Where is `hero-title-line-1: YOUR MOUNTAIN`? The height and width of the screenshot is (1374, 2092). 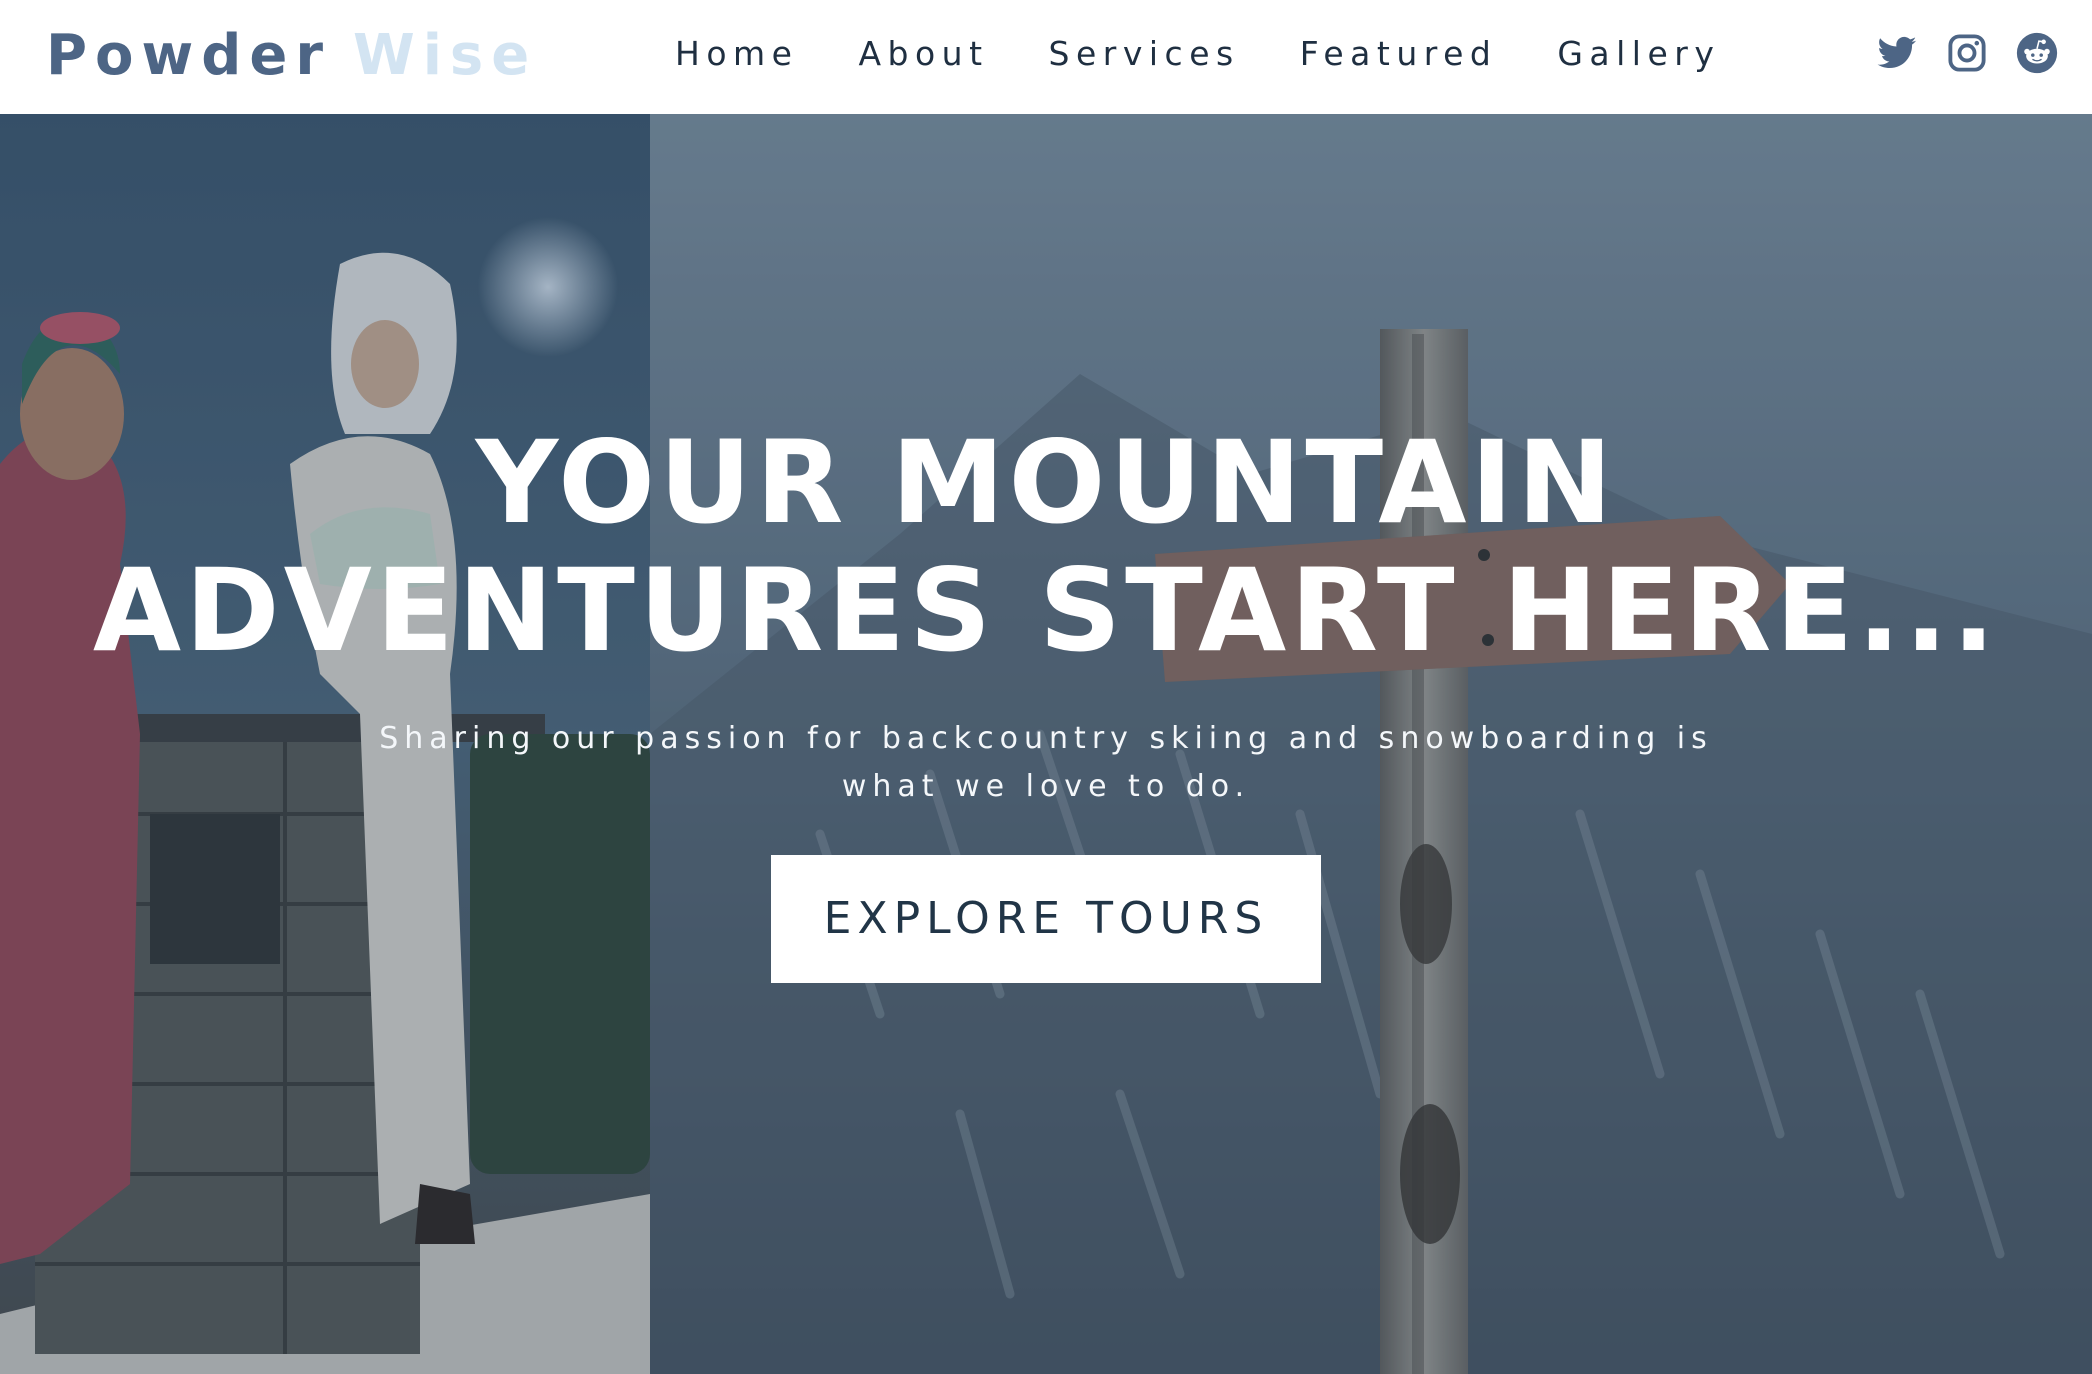
hero-title-line-1: YOUR MOUNTAIN is located at coordinates (1046, 482).